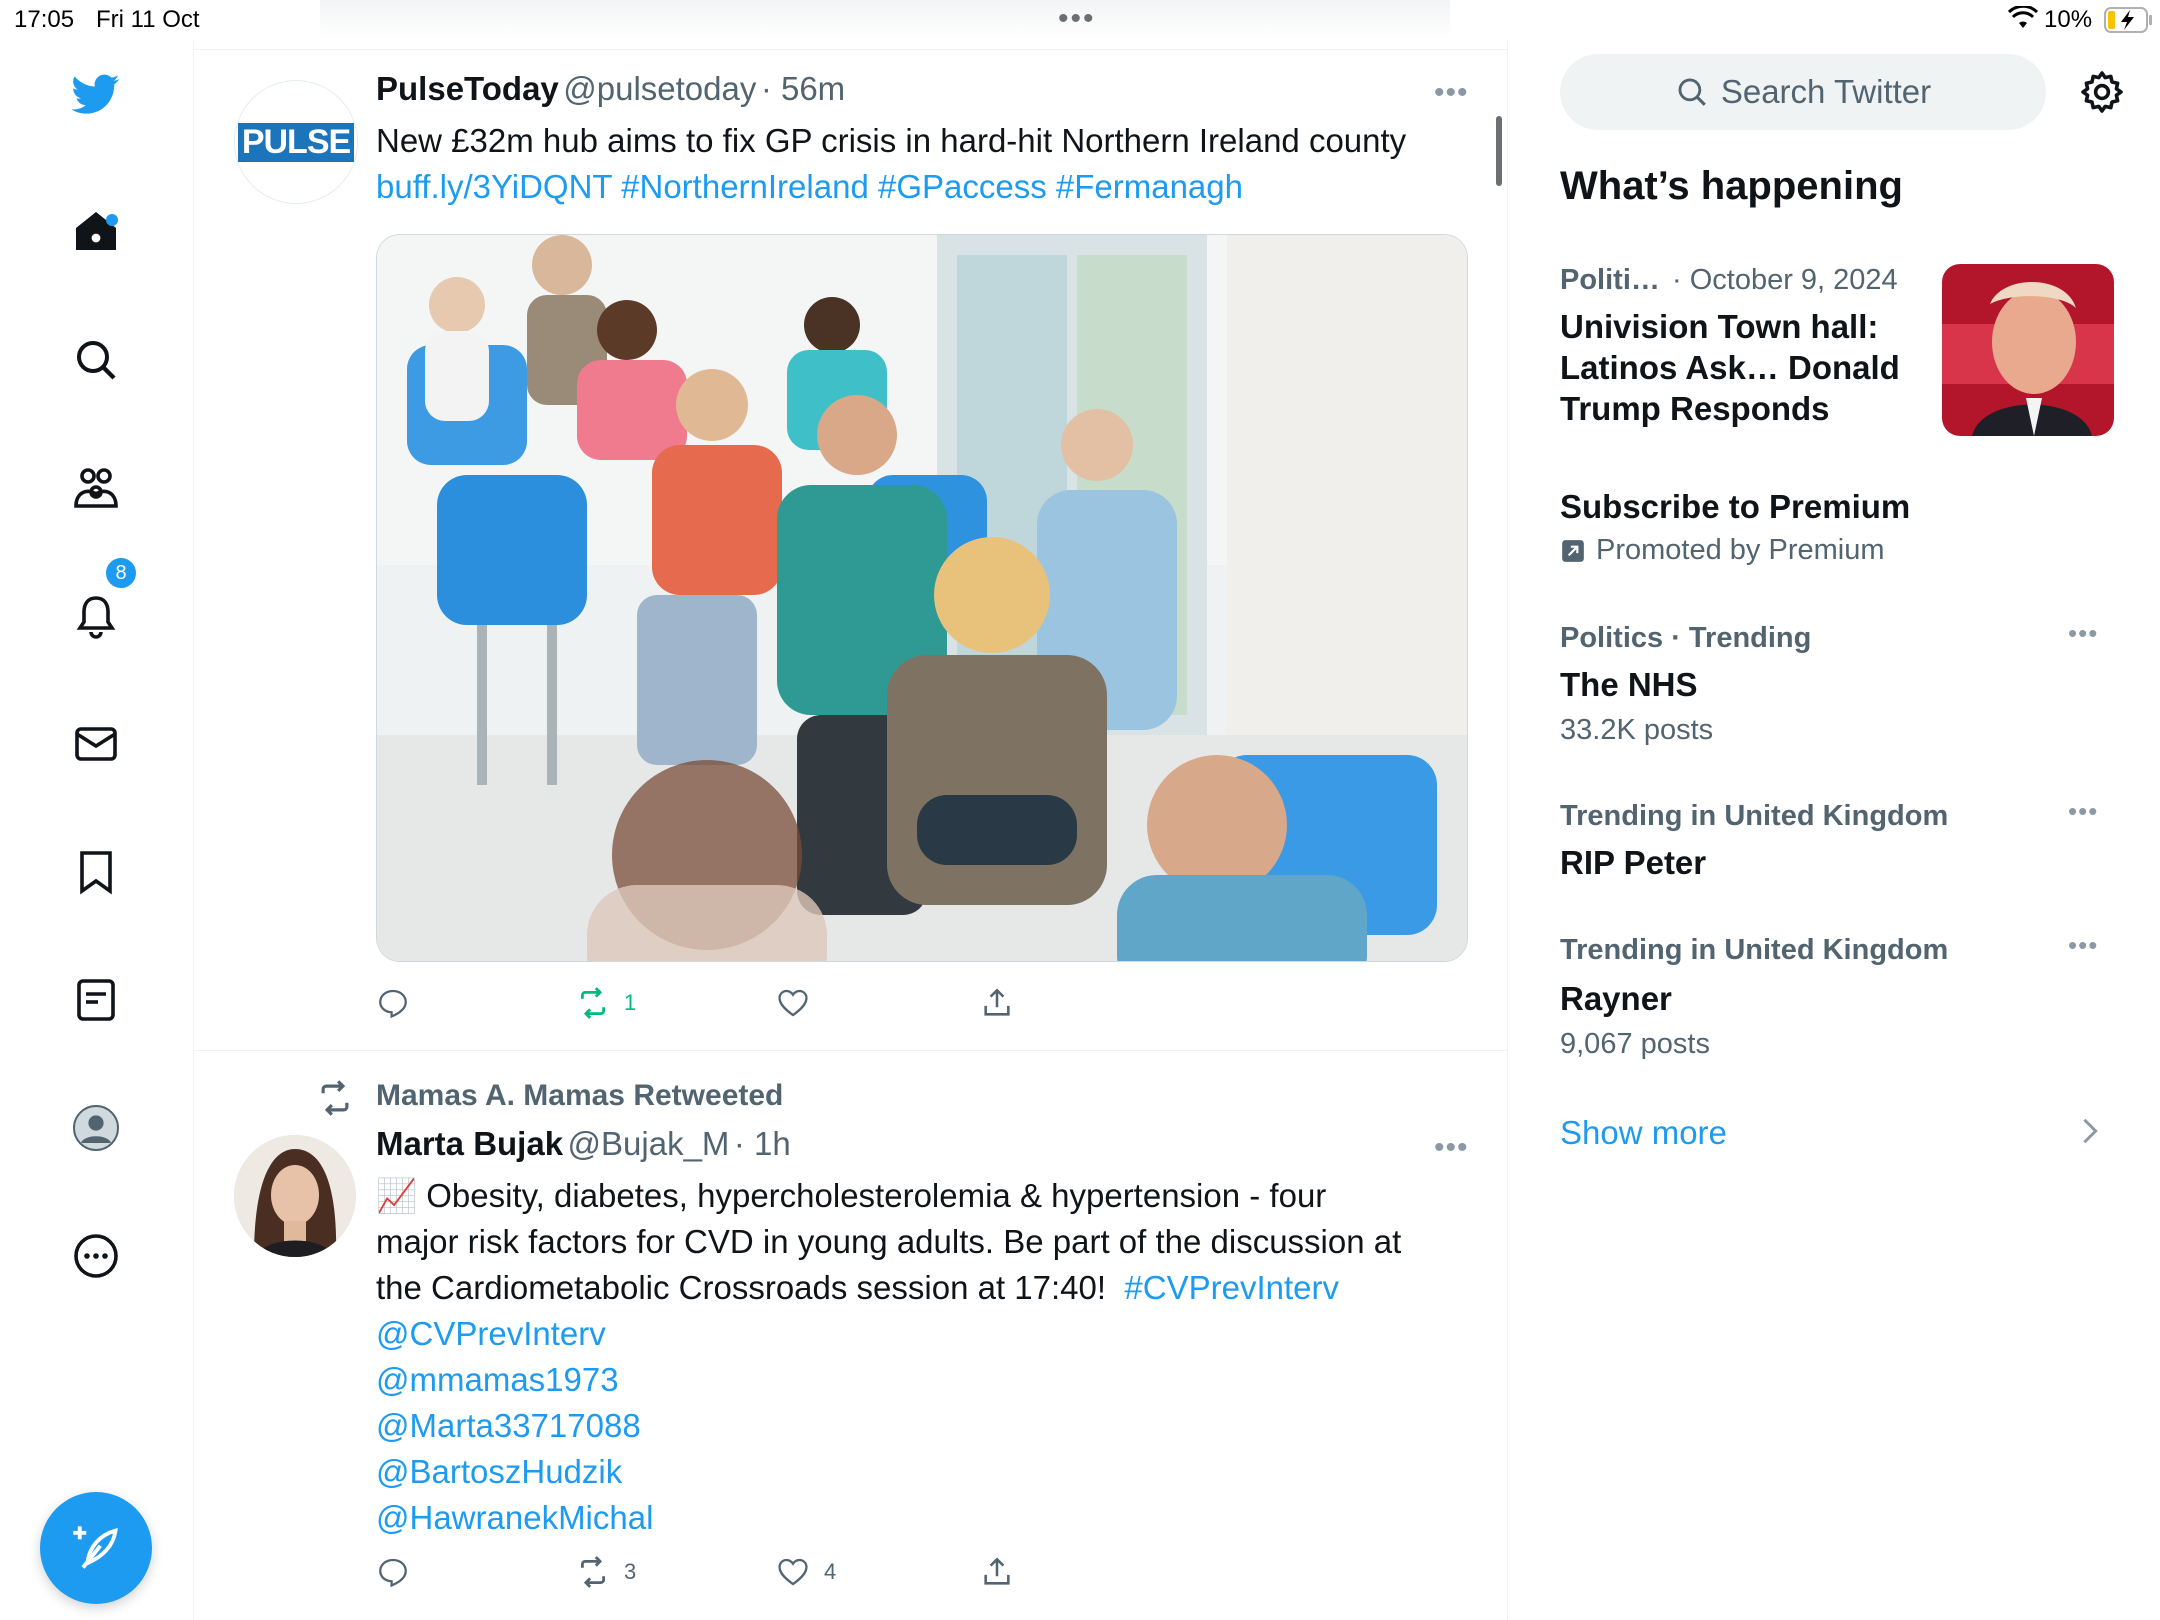  What do you see at coordinates (2129, 22) in the screenshot?
I see `battery-charging-icon` at bounding box center [2129, 22].